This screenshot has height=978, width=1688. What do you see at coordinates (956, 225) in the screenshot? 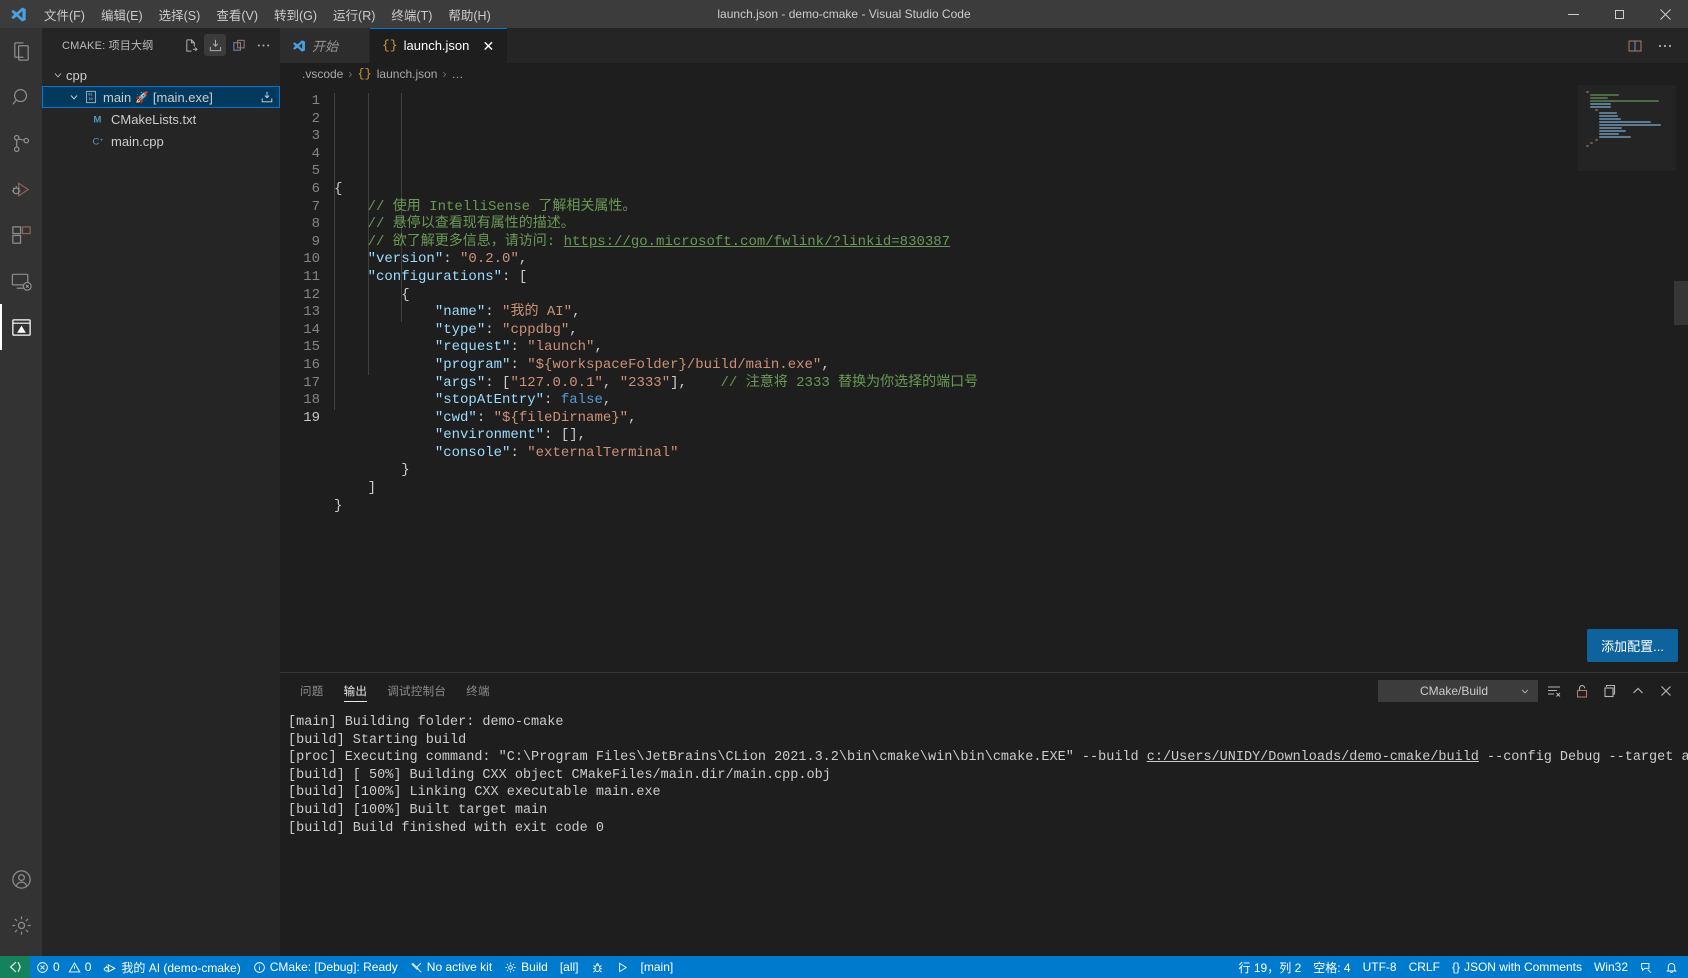
I see `code-line: // 悬停以查看现有属性的描述。` at bounding box center [956, 225].